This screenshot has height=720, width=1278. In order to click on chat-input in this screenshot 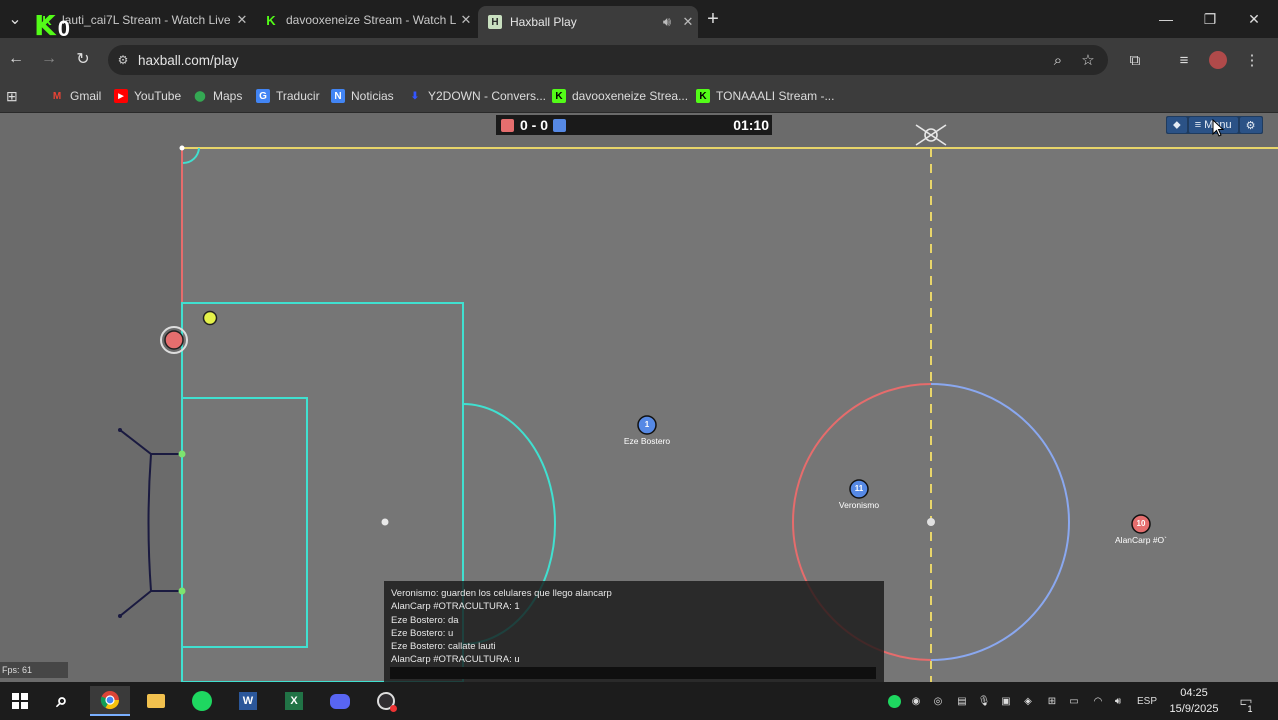, I will do `click(633, 673)`.